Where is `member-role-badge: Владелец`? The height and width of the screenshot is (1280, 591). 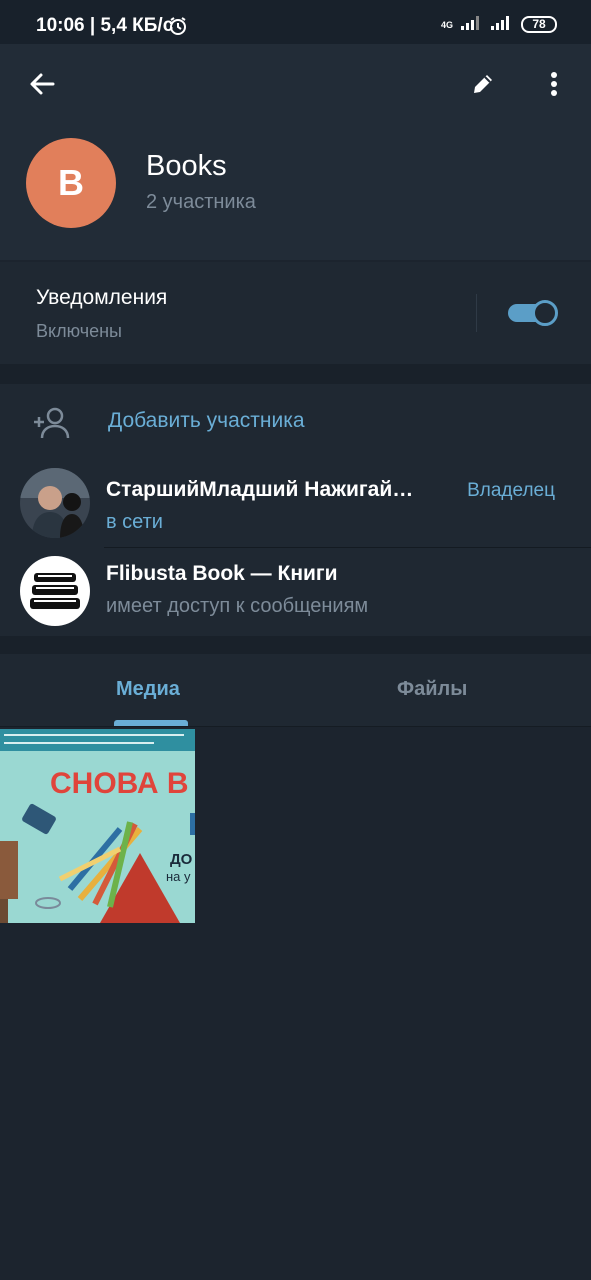 member-role-badge: Владелец is located at coordinates (511, 490).